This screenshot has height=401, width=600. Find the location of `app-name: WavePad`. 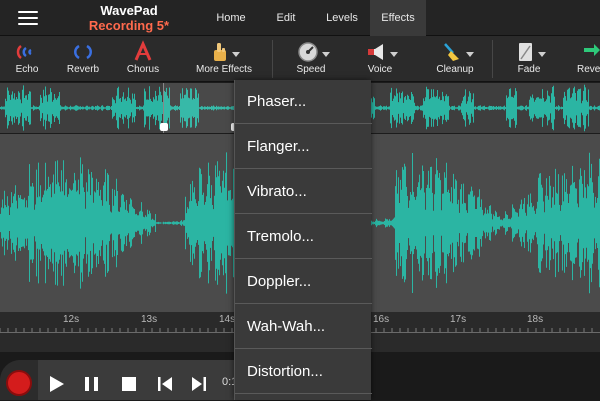

app-name: WavePad is located at coordinates (129, 10).